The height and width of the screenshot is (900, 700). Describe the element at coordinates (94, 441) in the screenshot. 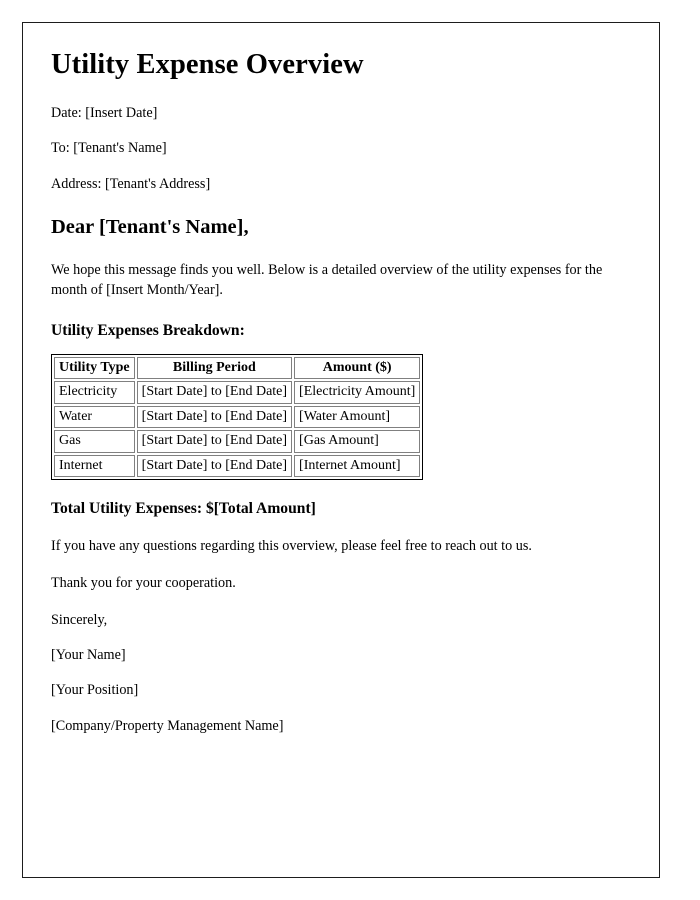

I see `cell-utility-type: Gas` at that location.